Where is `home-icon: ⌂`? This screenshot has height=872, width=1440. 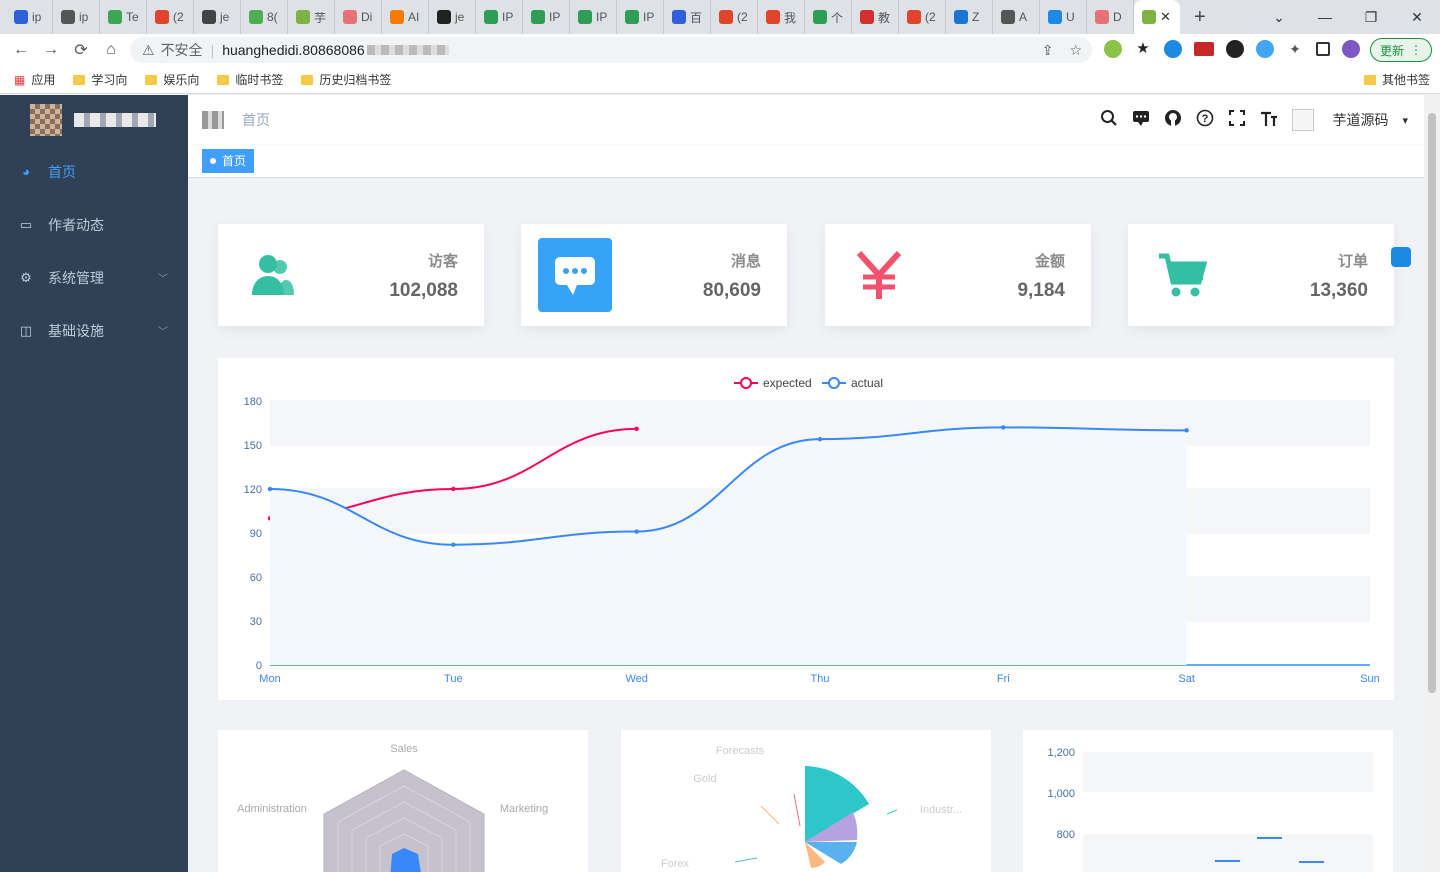 home-icon: ⌂ is located at coordinates (111, 50).